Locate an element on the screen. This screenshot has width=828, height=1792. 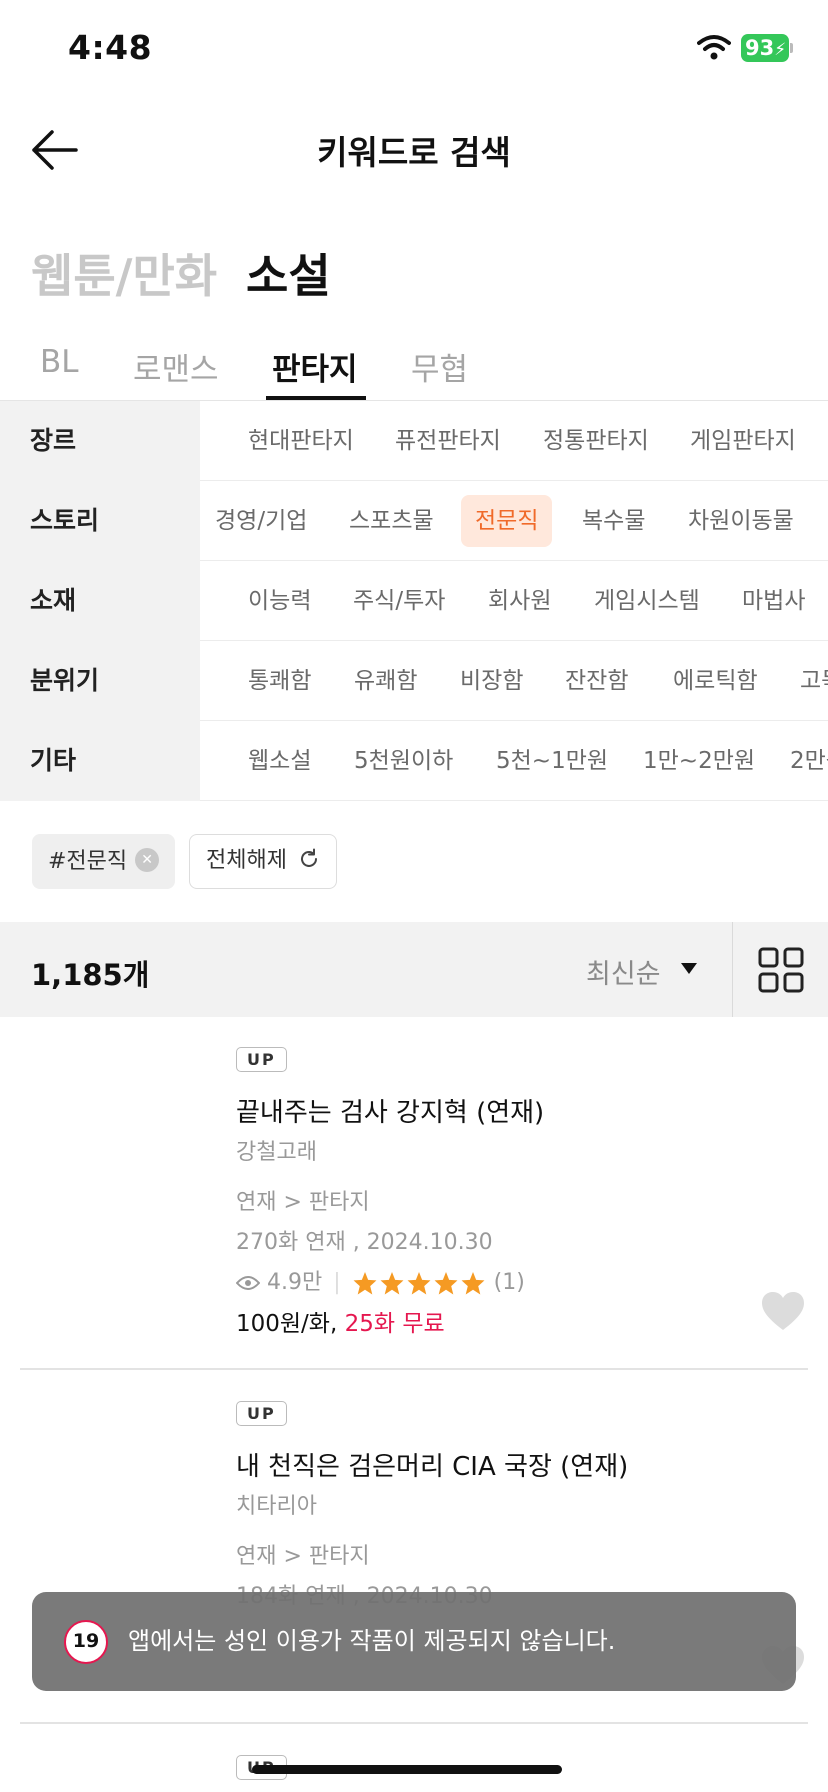
filter-chip: 스포츠물 is located at coordinates (391, 521).